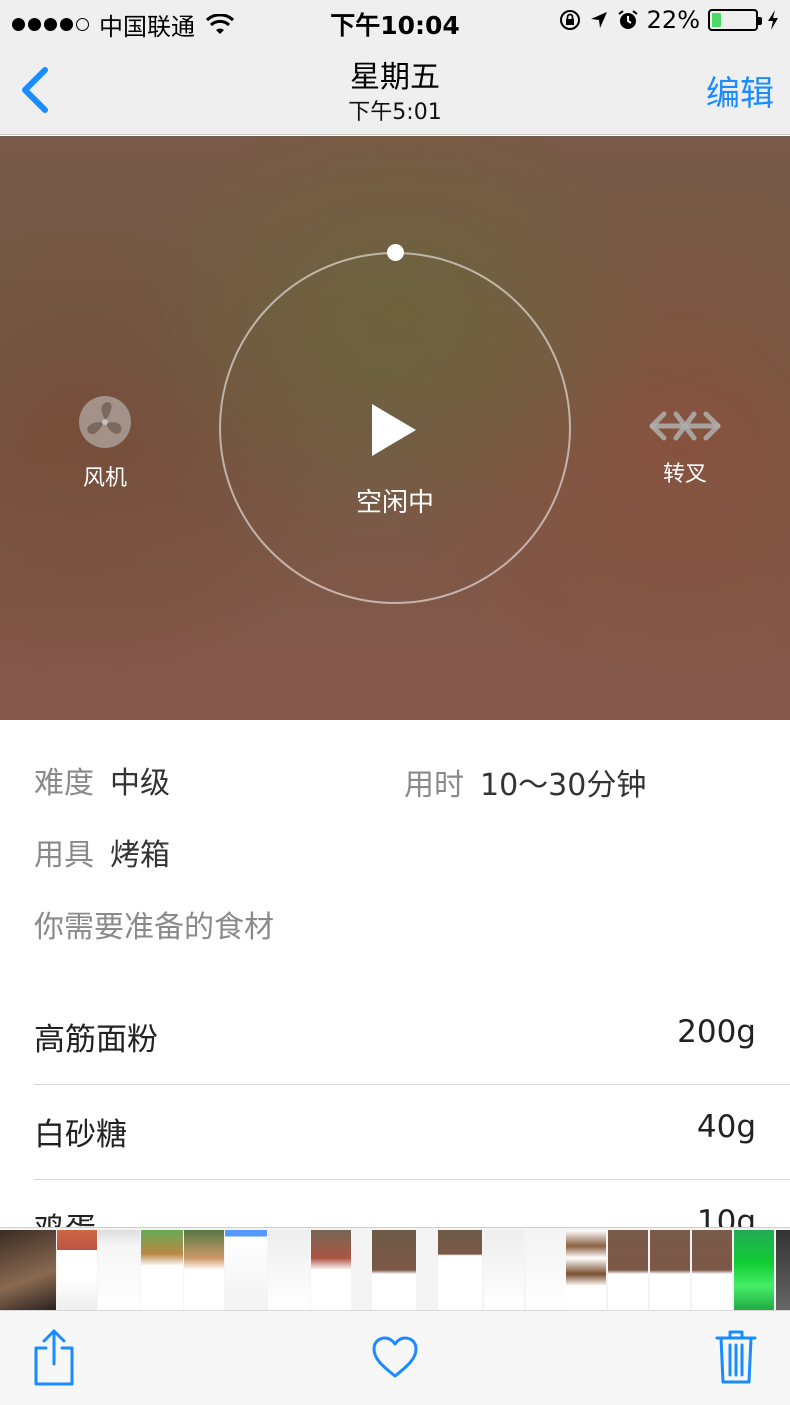  What do you see at coordinates (140, 783) in the screenshot?
I see `difficulty-value: 中级` at bounding box center [140, 783].